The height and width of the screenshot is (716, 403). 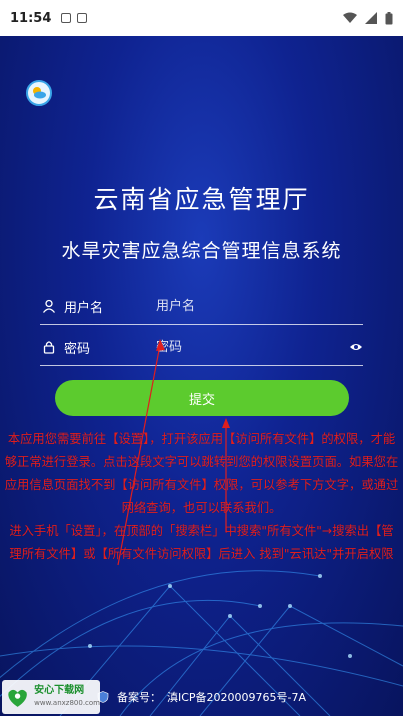 What do you see at coordinates (59, 690) in the screenshot?
I see `watermark-title: 安心下载网` at bounding box center [59, 690].